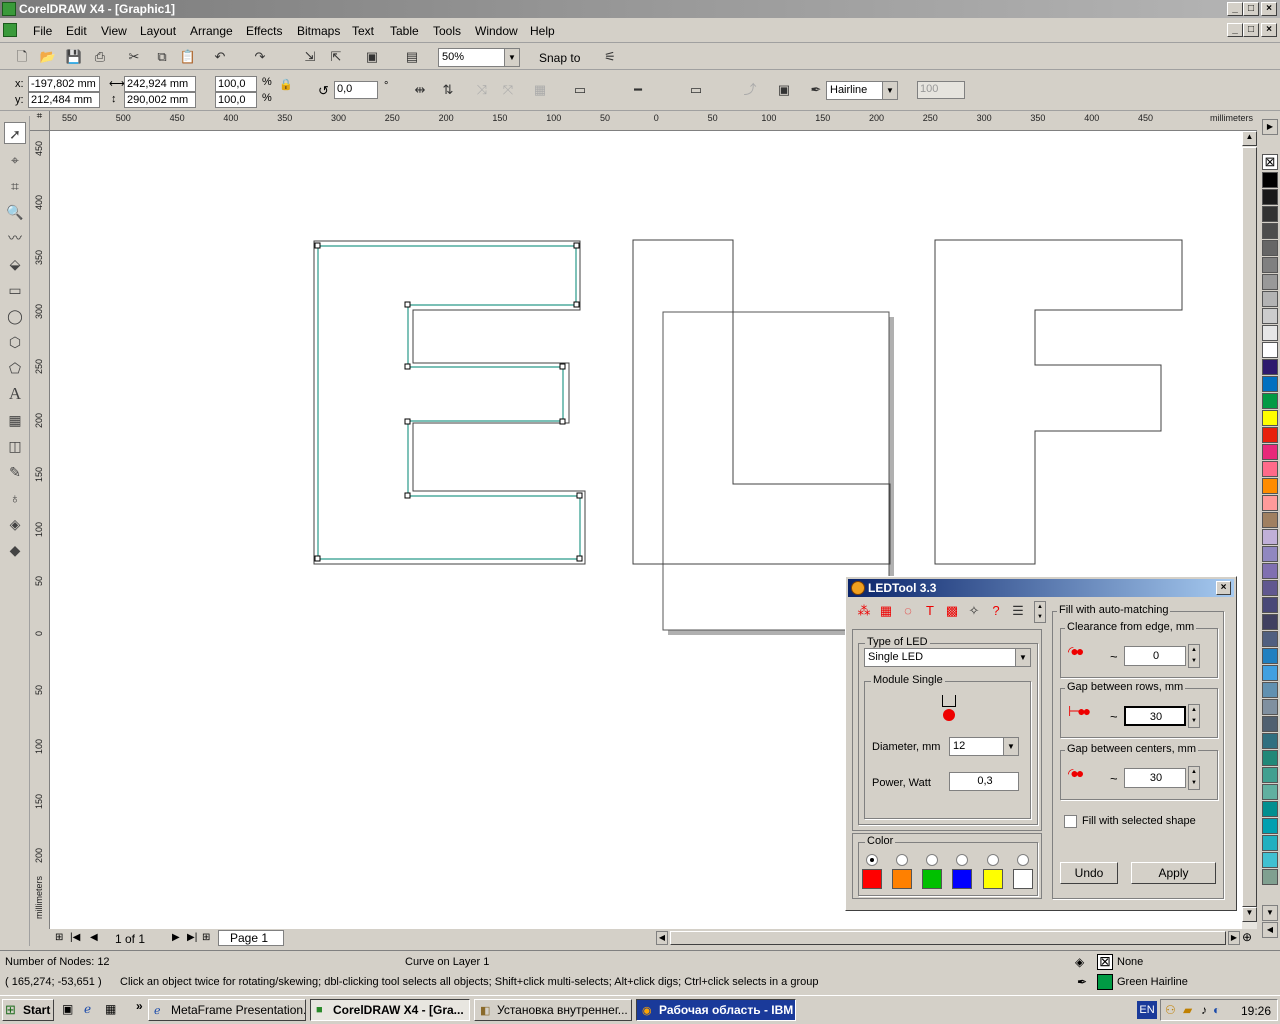 Image resolution: width=1280 pixels, height=1024 pixels. I want to click on redo-icon: ↷, so click(260, 57).